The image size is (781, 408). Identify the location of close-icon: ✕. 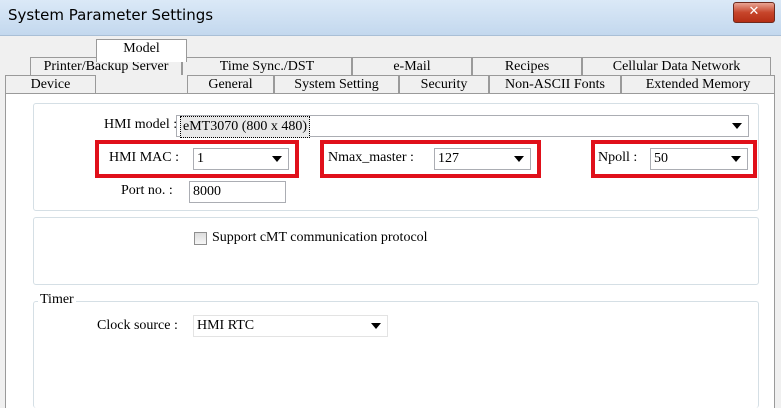
(754, 11).